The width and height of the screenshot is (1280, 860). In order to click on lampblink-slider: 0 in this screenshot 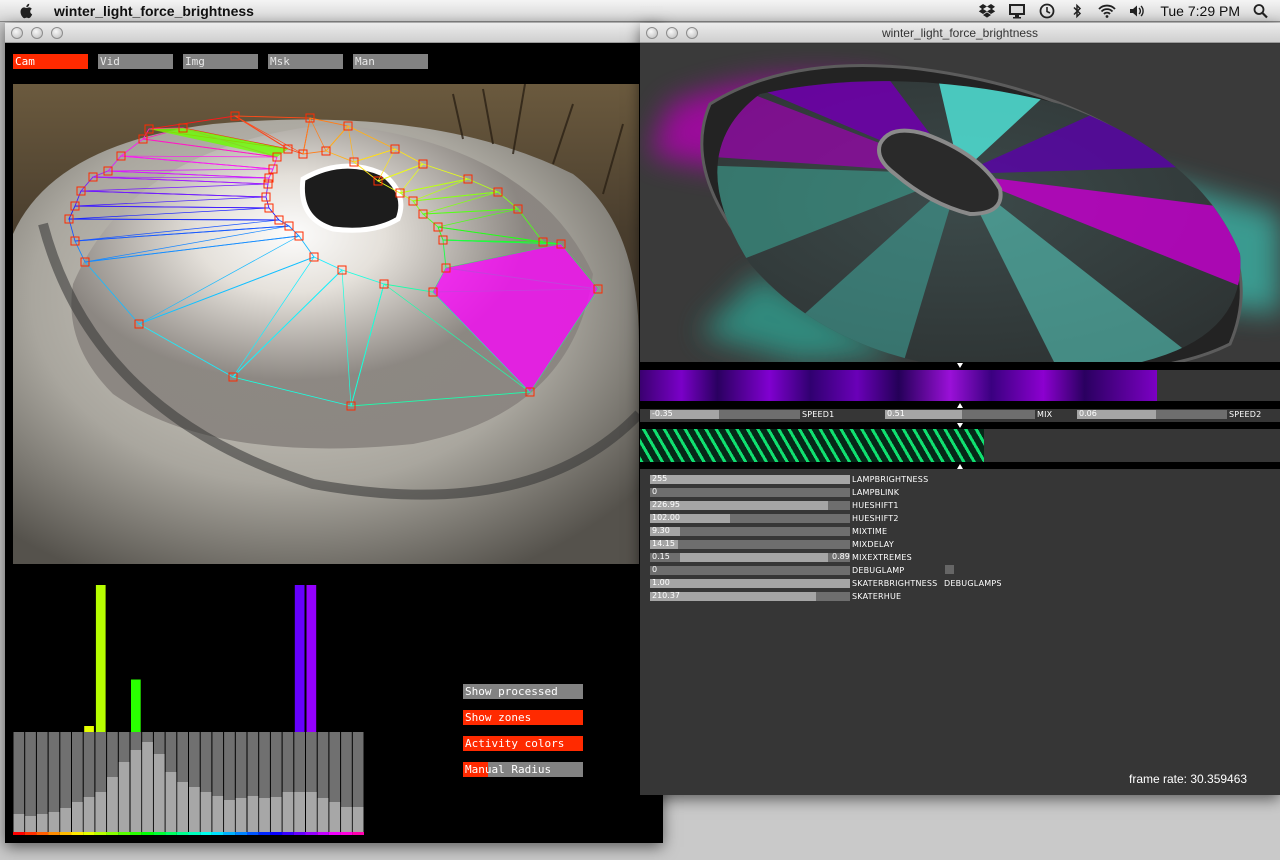, I will do `click(750, 492)`.